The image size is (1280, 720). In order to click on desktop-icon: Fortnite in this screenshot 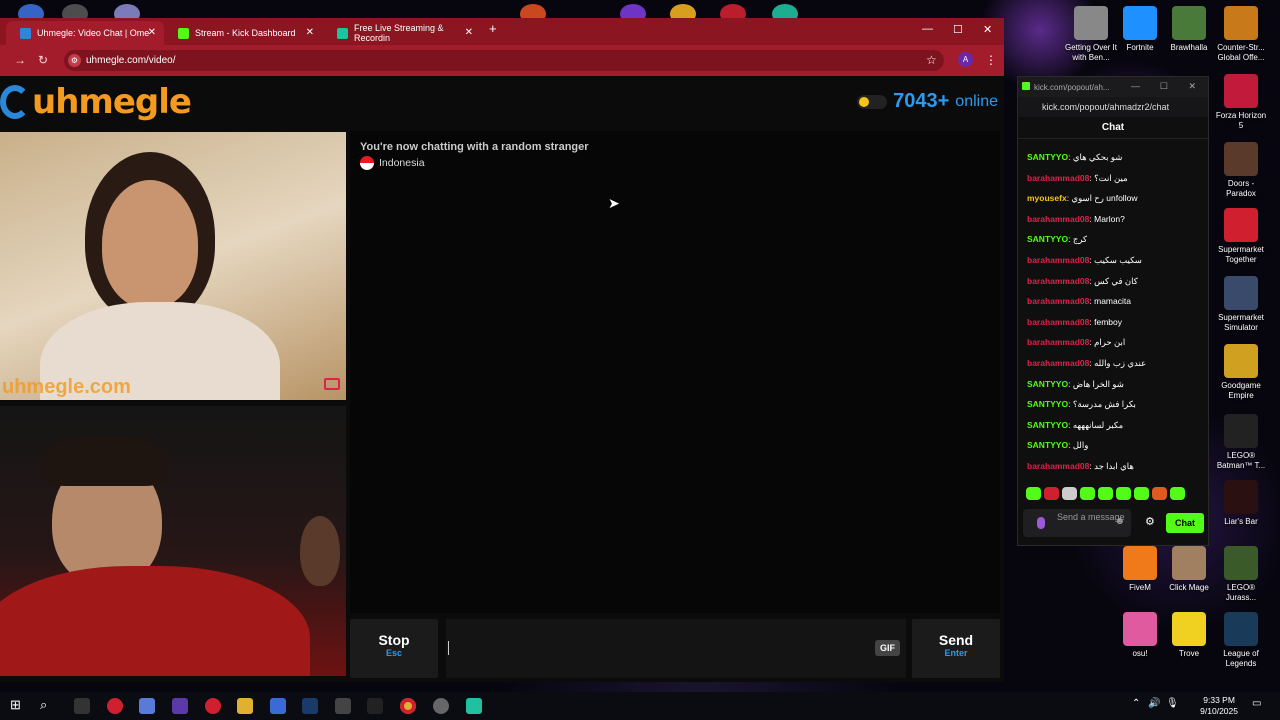, I will do `click(1140, 29)`.